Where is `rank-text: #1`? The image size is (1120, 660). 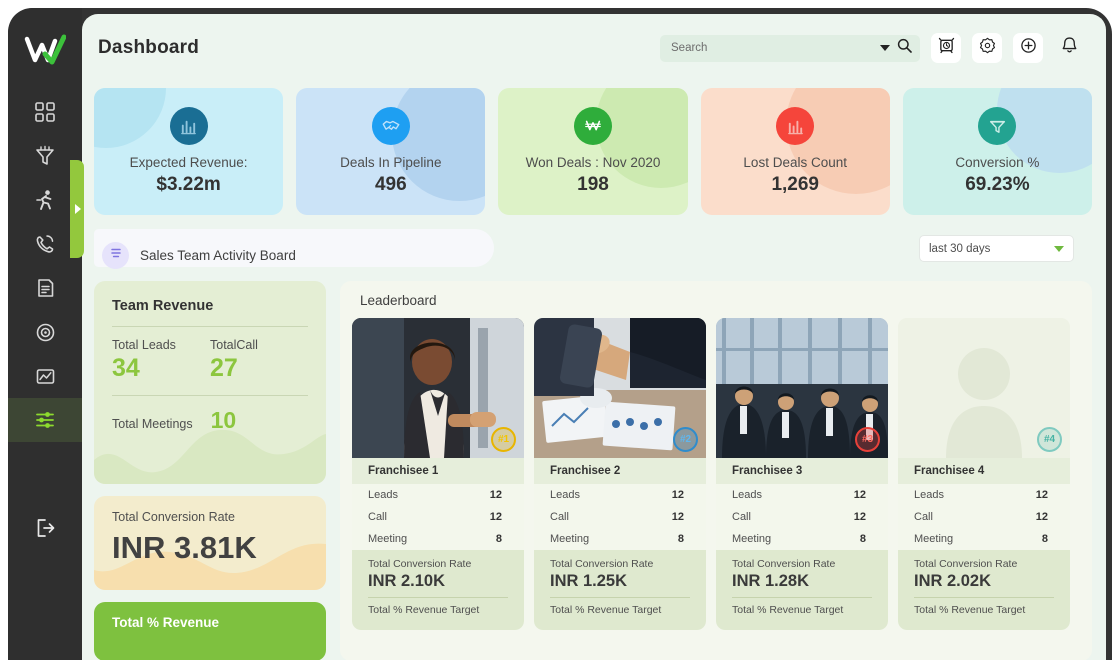 rank-text: #1 is located at coordinates (503, 439).